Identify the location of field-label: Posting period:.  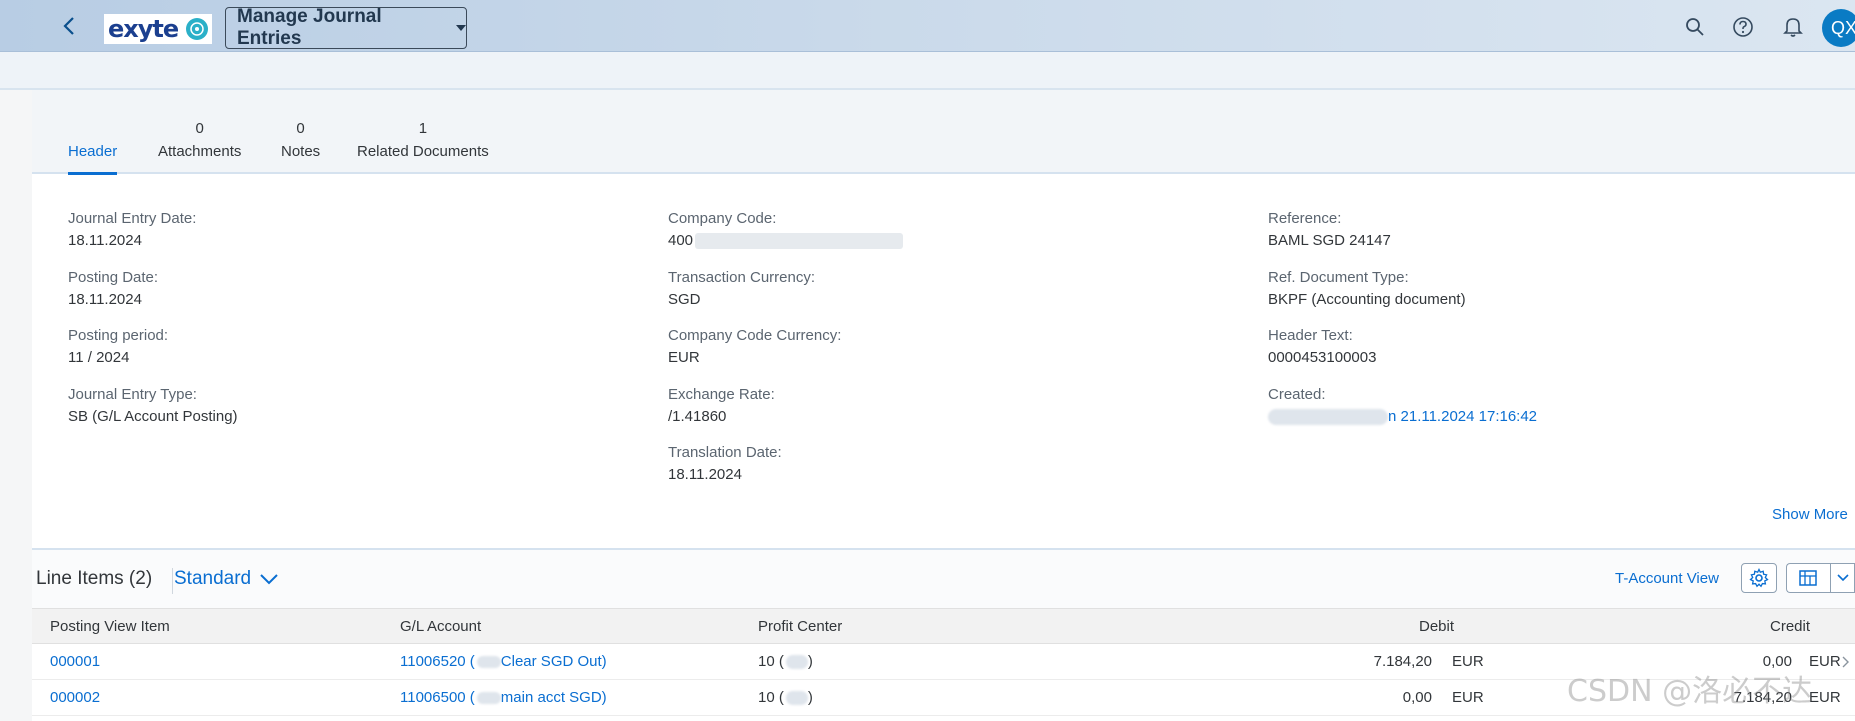
(118, 335).